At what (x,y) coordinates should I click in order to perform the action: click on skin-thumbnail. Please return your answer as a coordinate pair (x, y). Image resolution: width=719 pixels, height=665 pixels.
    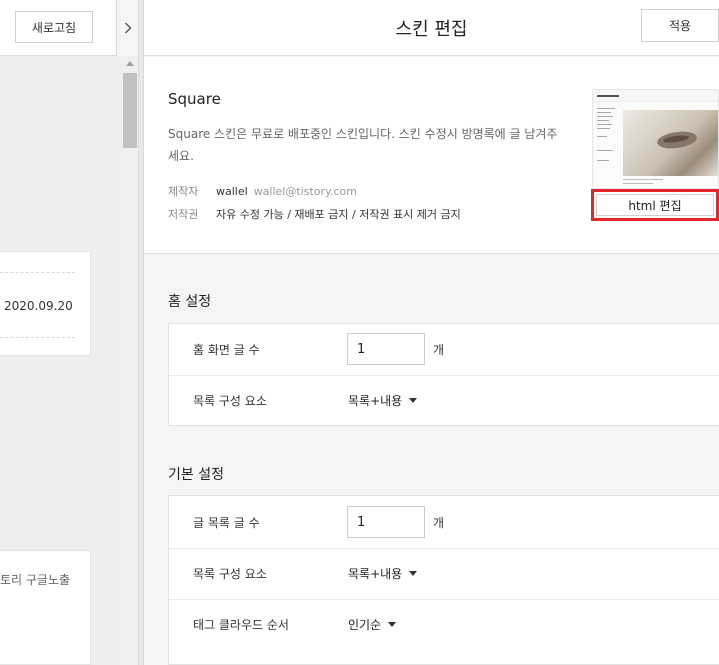
    Looking at the image, I should click on (655, 139).